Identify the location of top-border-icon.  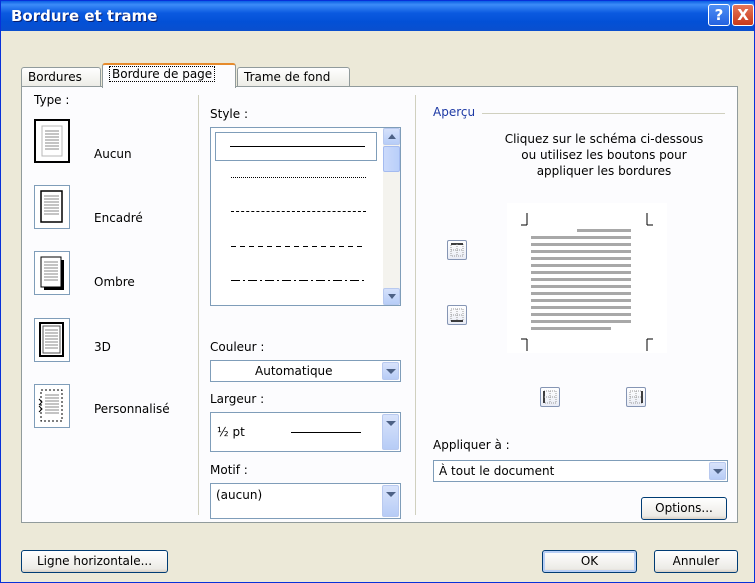
(457, 250).